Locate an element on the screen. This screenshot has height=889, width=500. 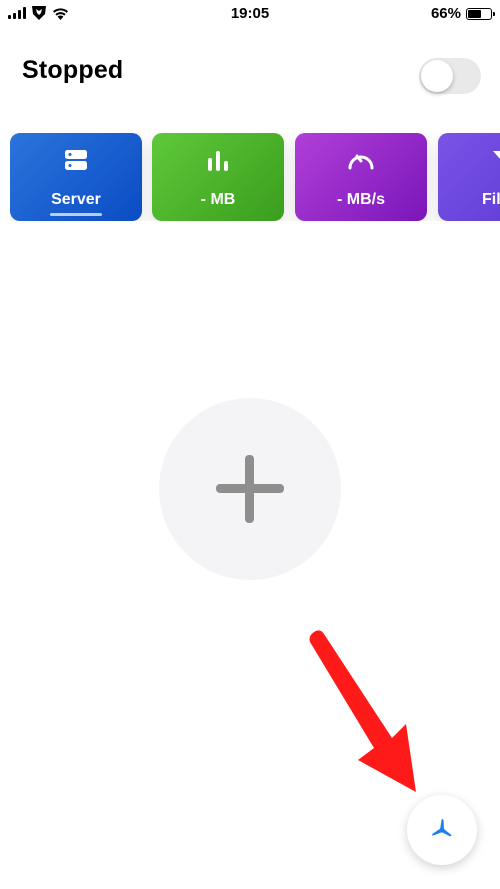
card-server: Server is located at coordinates (76, 177).